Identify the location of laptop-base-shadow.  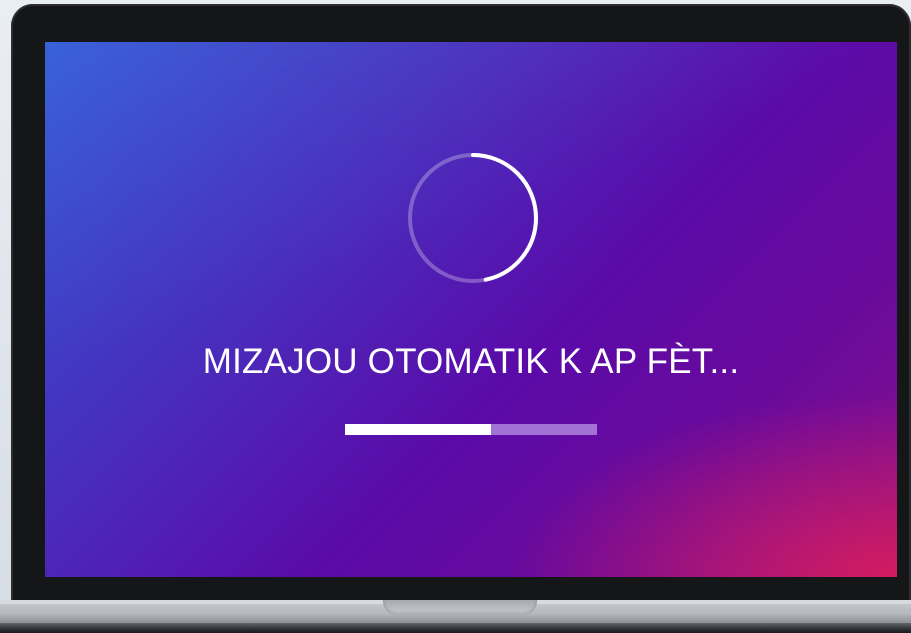
(455, 628).